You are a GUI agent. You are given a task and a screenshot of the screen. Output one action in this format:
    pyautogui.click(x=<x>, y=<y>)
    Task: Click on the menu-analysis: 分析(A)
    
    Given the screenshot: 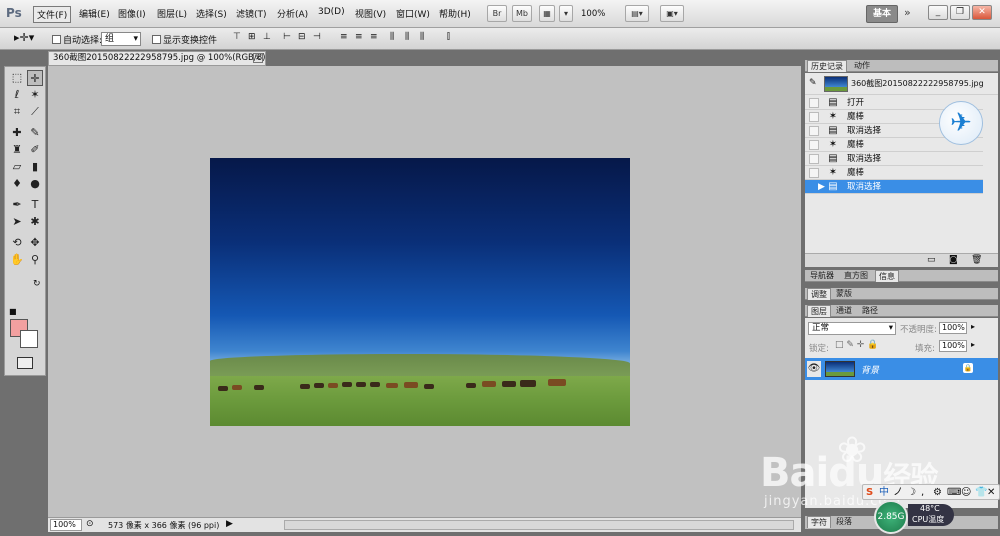 What is the action you would take?
    pyautogui.click(x=292, y=13)
    